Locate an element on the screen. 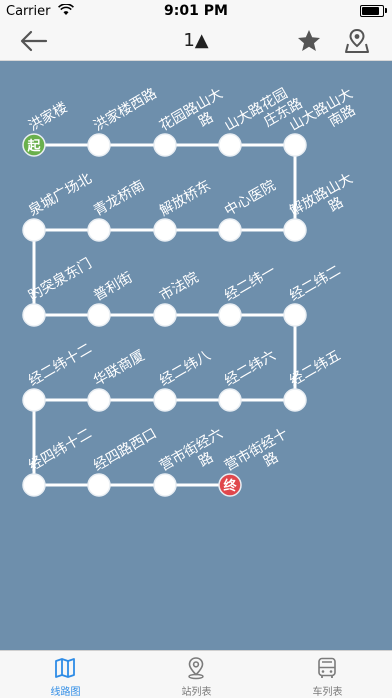 This screenshot has width=392, height=698. map-icon is located at coordinates (65, 668).